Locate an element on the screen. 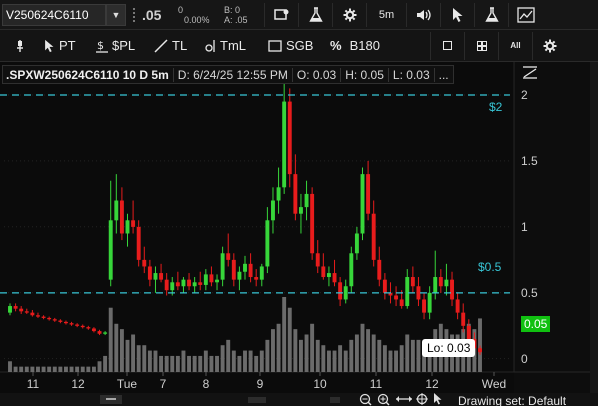  chart-settings-icon is located at coordinates (280, 14).